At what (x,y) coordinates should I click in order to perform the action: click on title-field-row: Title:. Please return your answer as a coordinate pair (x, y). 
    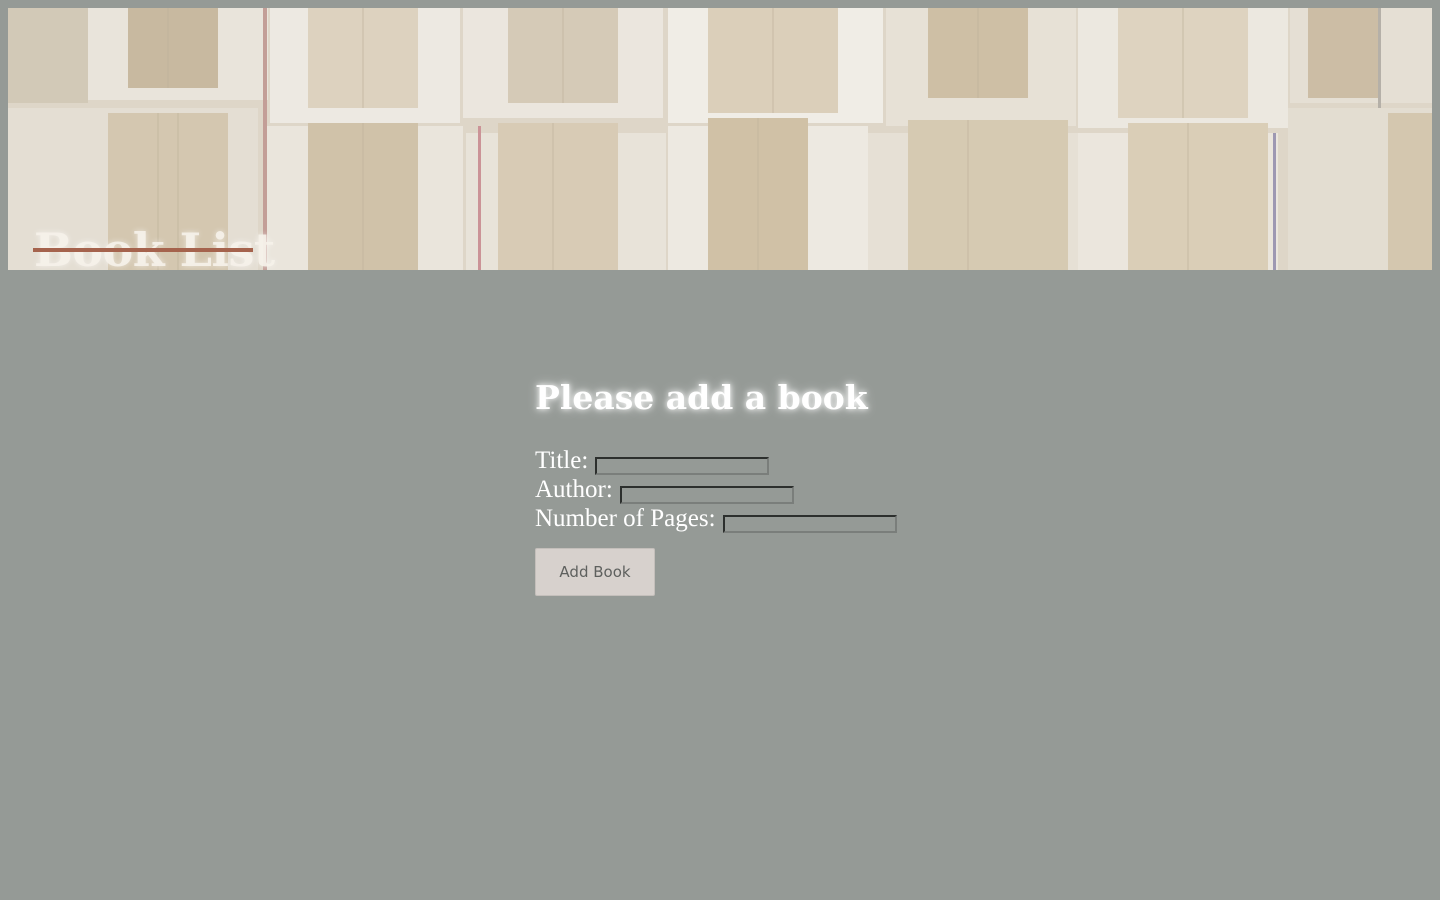
    Looking at the image, I should click on (785, 460).